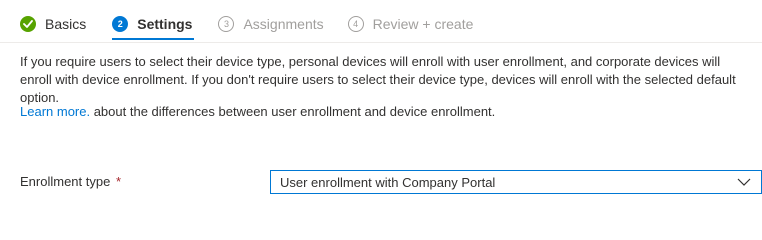 This screenshot has width=762, height=240. What do you see at coordinates (355, 24) in the screenshot?
I see `step-number: 4` at bounding box center [355, 24].